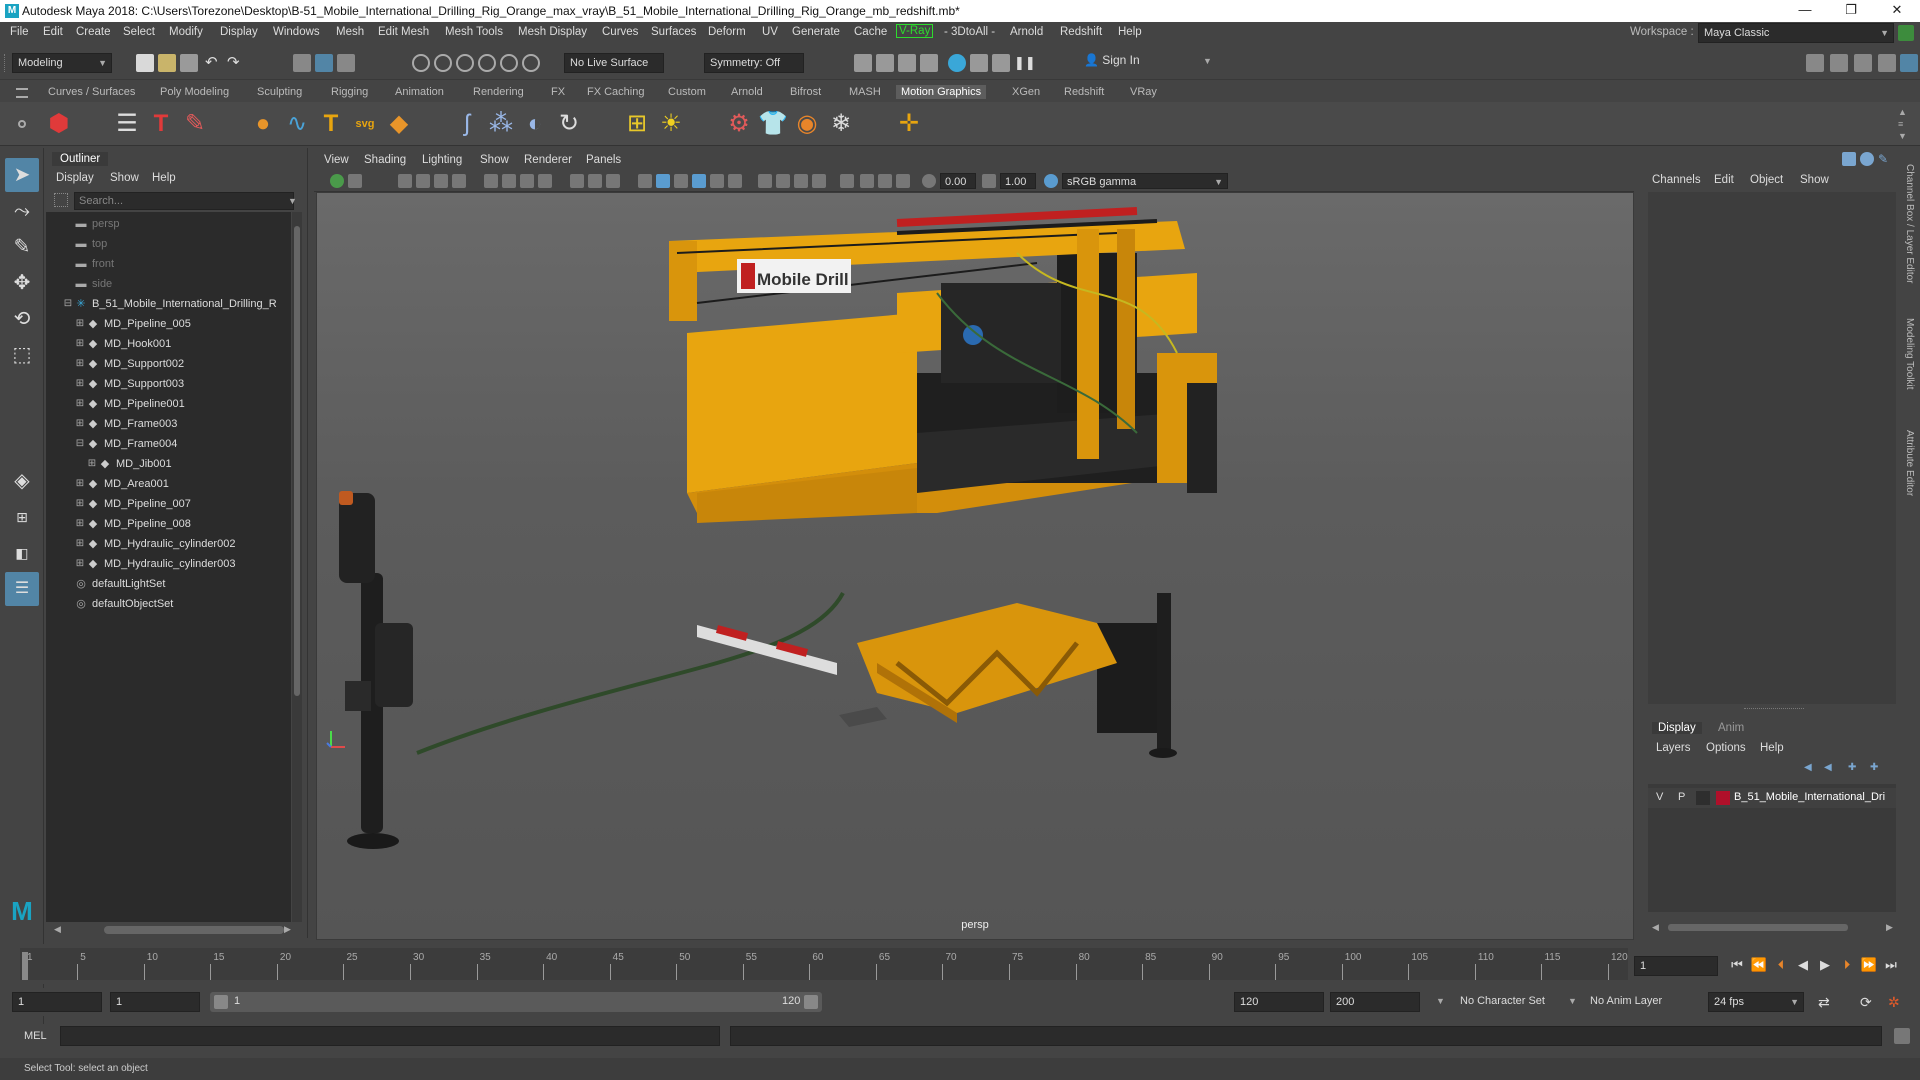  Describe the element at coordinates (1025, 63) in the screenshot. I see `pause-icon: ❚❚` at that location.